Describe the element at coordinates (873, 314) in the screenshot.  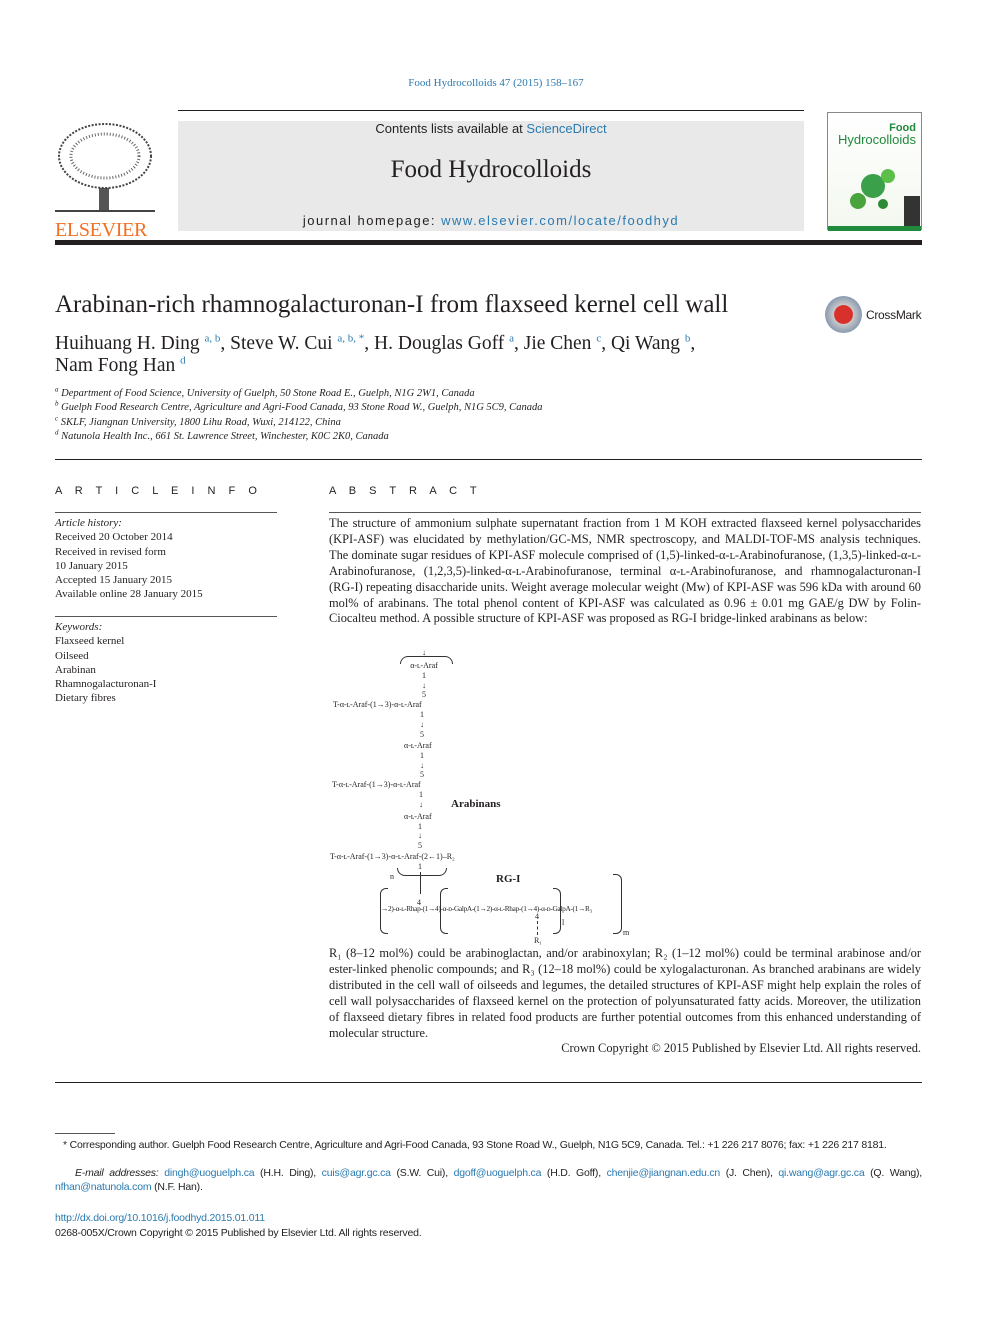
I see `crossmark-button: CrossMark` at that location.